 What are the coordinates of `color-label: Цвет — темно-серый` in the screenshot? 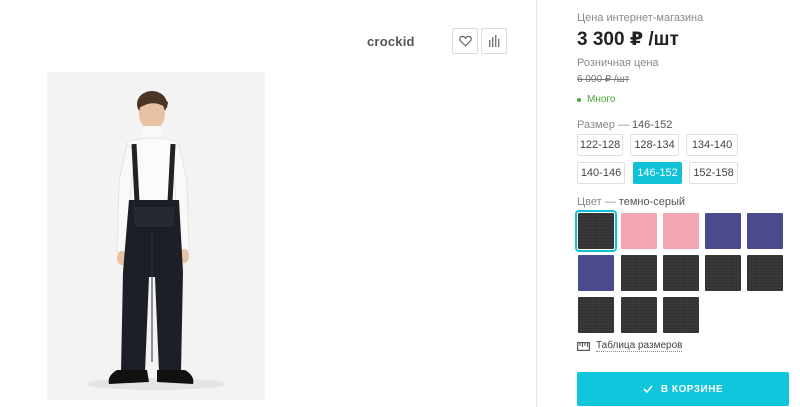 It's located at (631, 202).